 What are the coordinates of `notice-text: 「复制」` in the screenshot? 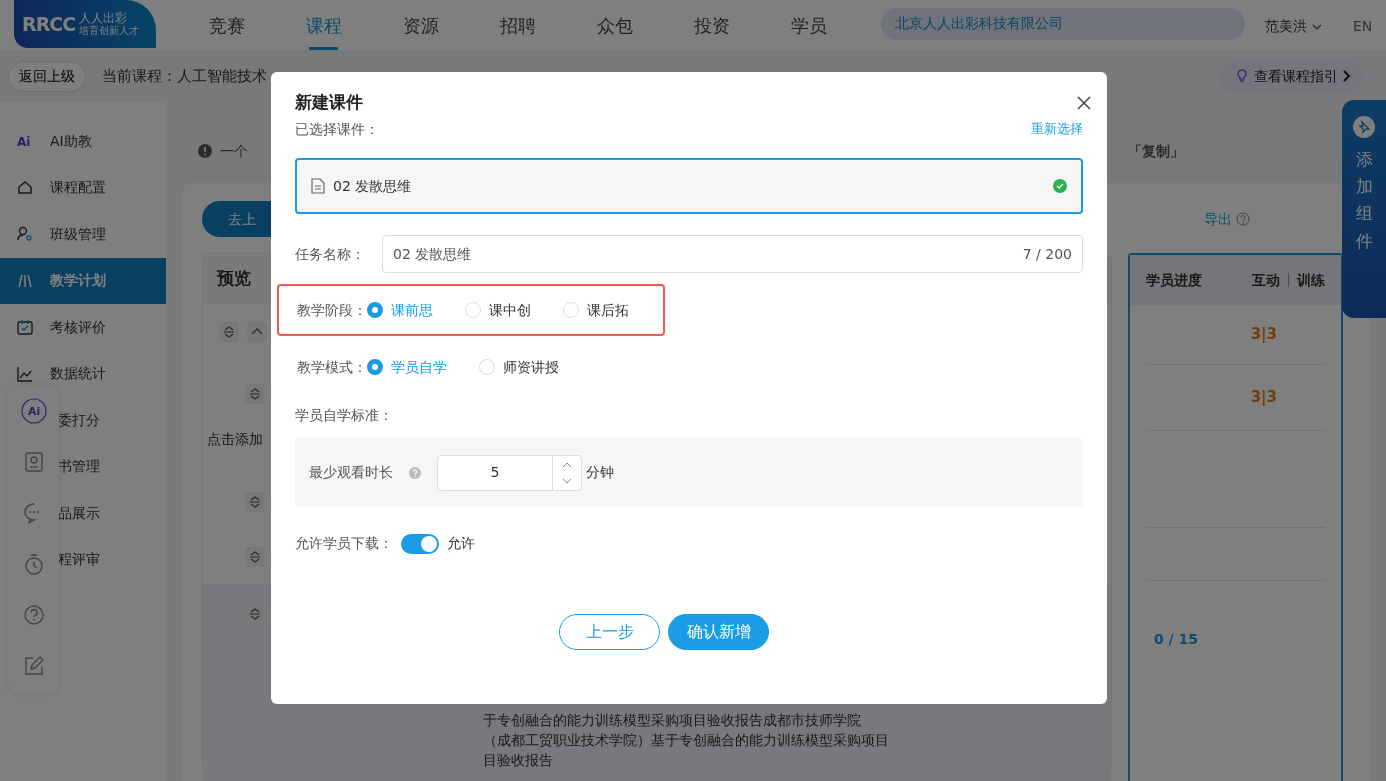 It's located at (1156, 151).